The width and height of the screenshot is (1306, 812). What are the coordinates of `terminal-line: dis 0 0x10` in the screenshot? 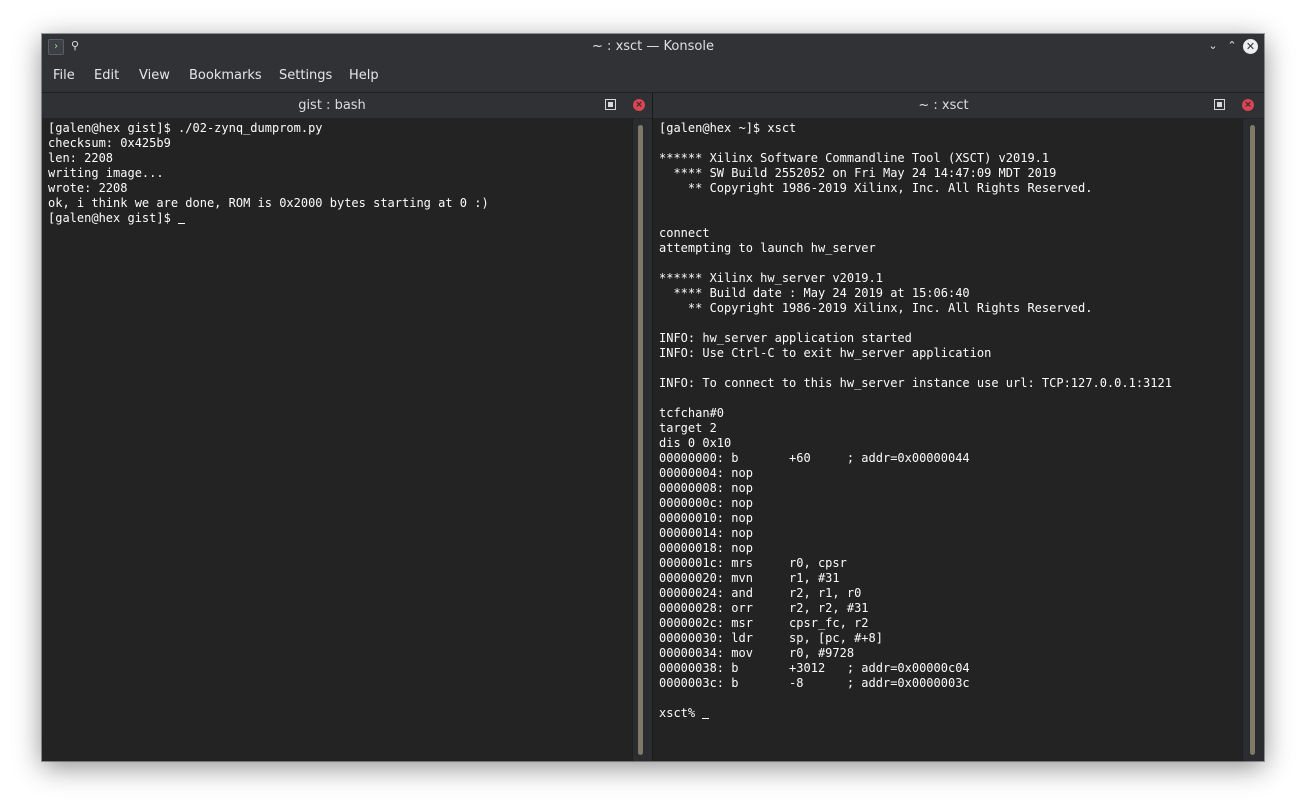 It's located at (695, 443).